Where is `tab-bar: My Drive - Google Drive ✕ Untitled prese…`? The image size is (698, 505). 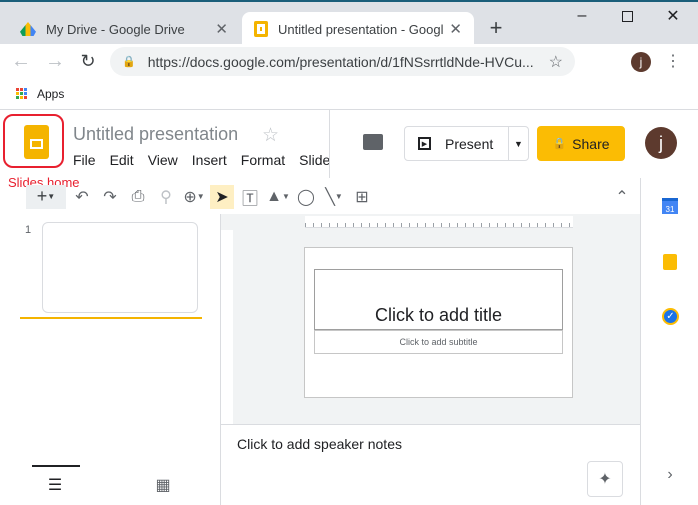 tab-bar: My Drive - Google Drive ✕ Untitled prese… is located at coordinates (349, 23).